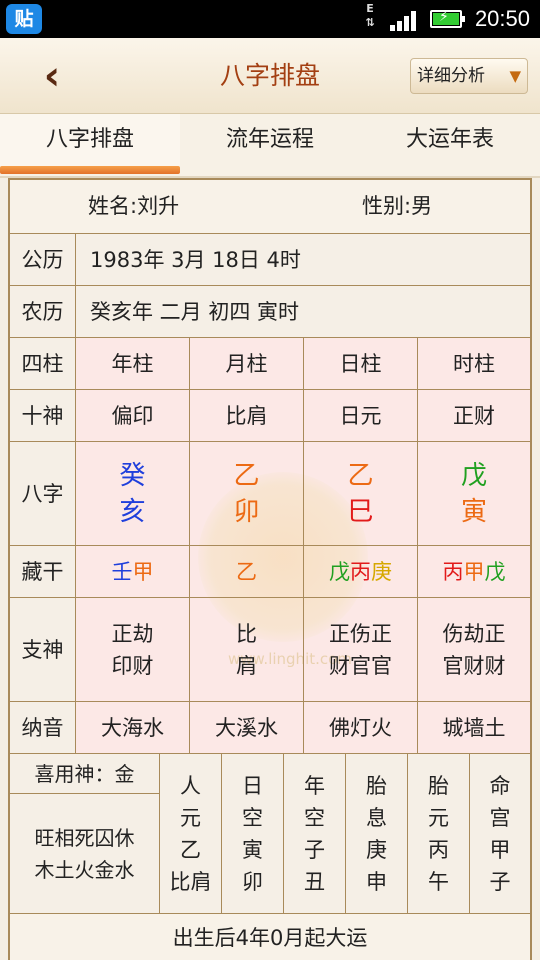  What do you see at coordinates (133, 728) in the screenshot?
I see `nayin-year: 大海水` at bounding box center [133, 728].